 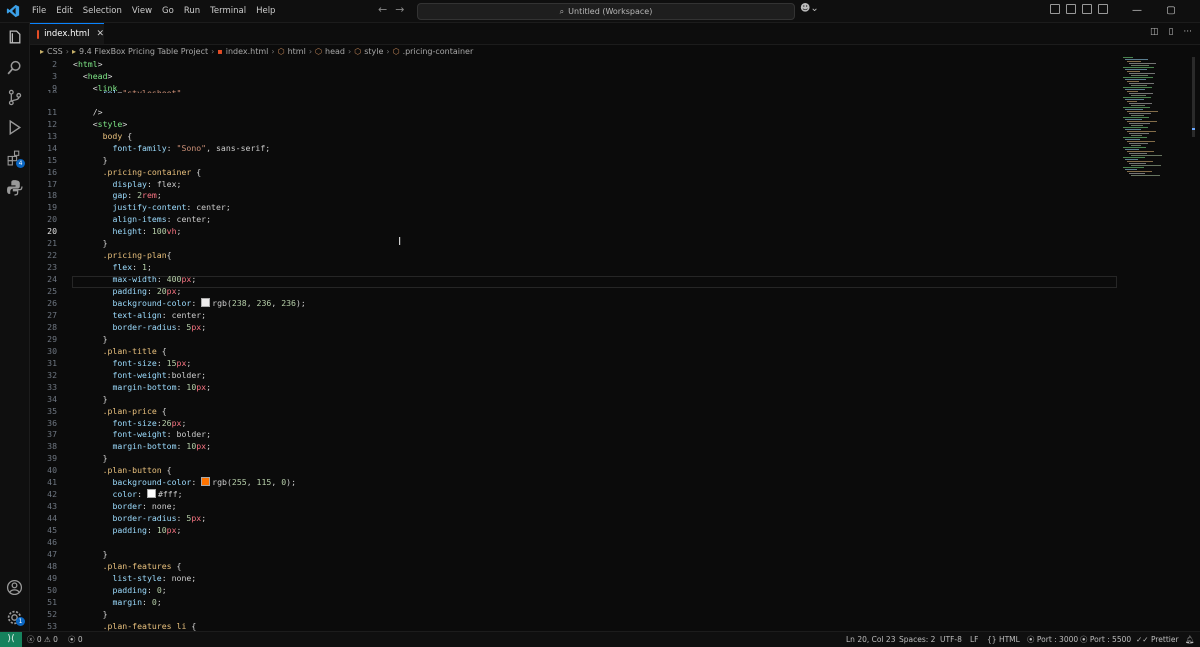 I want to click on toggle-panel-icon, so click(x=1087, y=9).